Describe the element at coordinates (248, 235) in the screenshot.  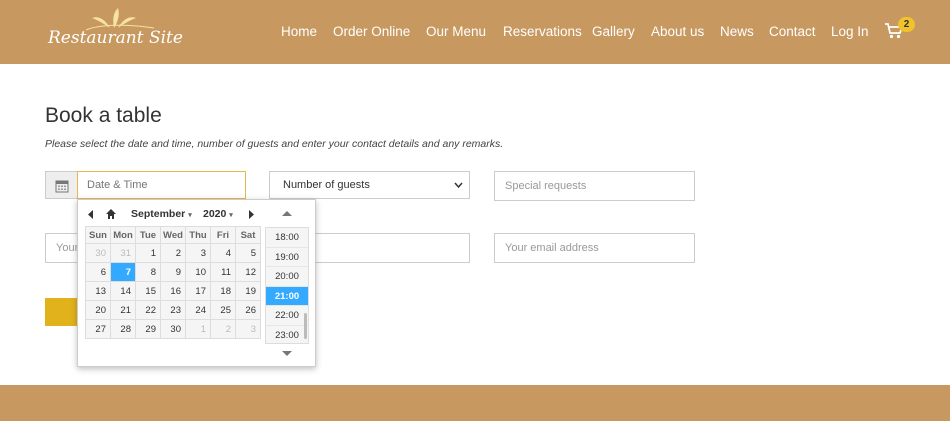
I see `weekday-header: Sat` at that location.